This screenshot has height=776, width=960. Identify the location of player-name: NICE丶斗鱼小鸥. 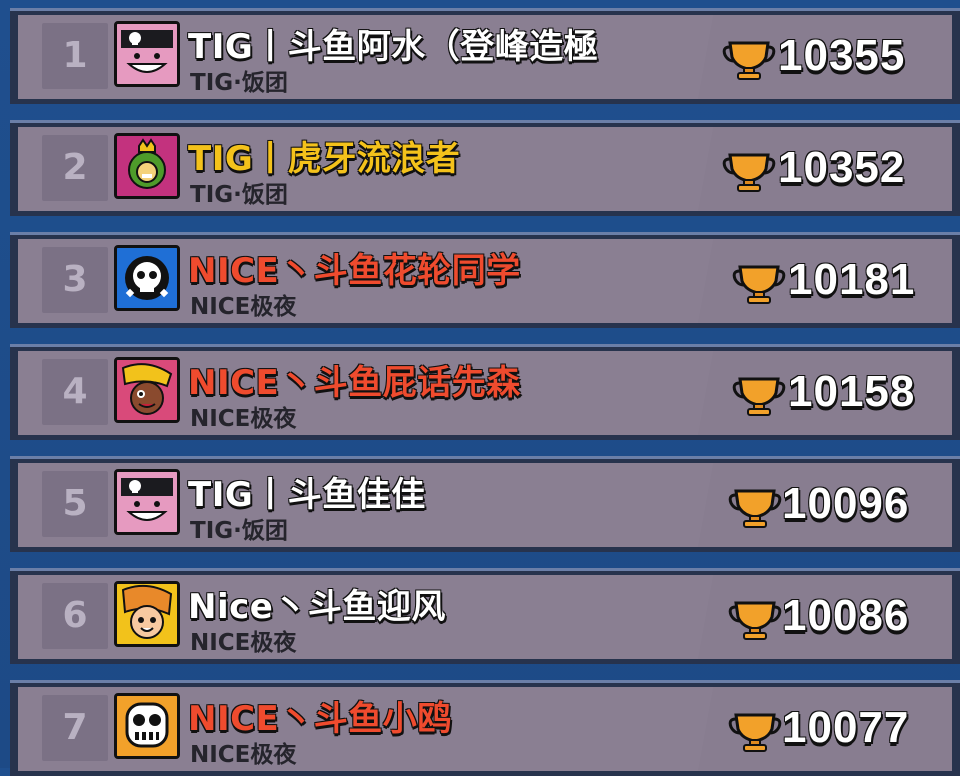
(320, 719).